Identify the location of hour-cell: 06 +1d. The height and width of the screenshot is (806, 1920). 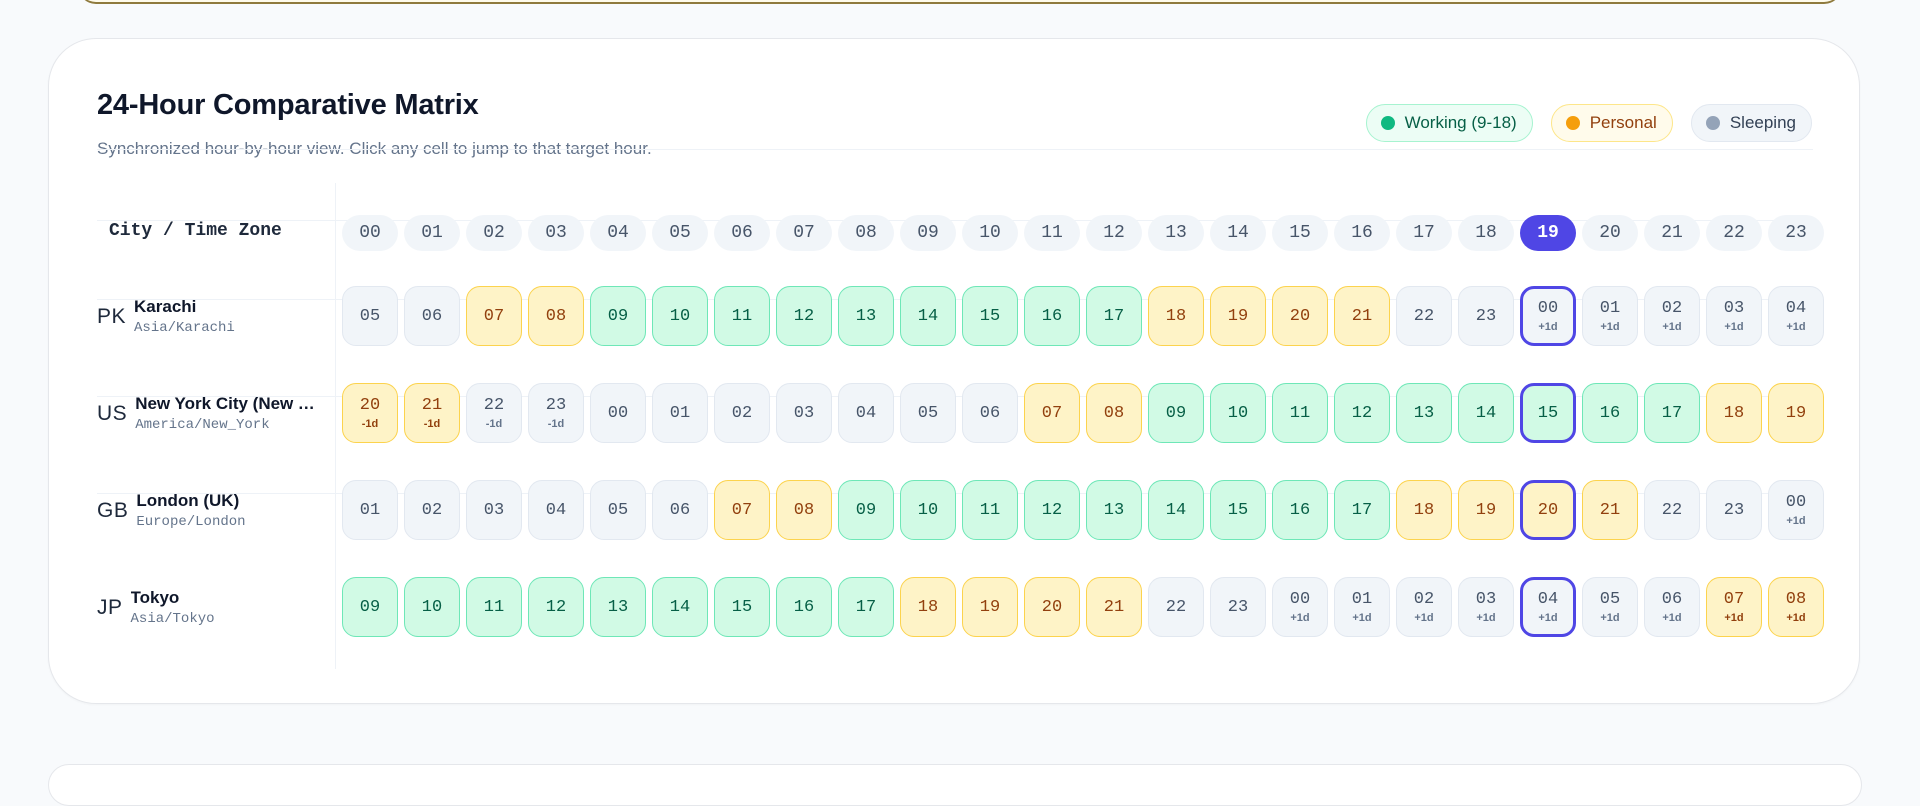
(1672, 607).